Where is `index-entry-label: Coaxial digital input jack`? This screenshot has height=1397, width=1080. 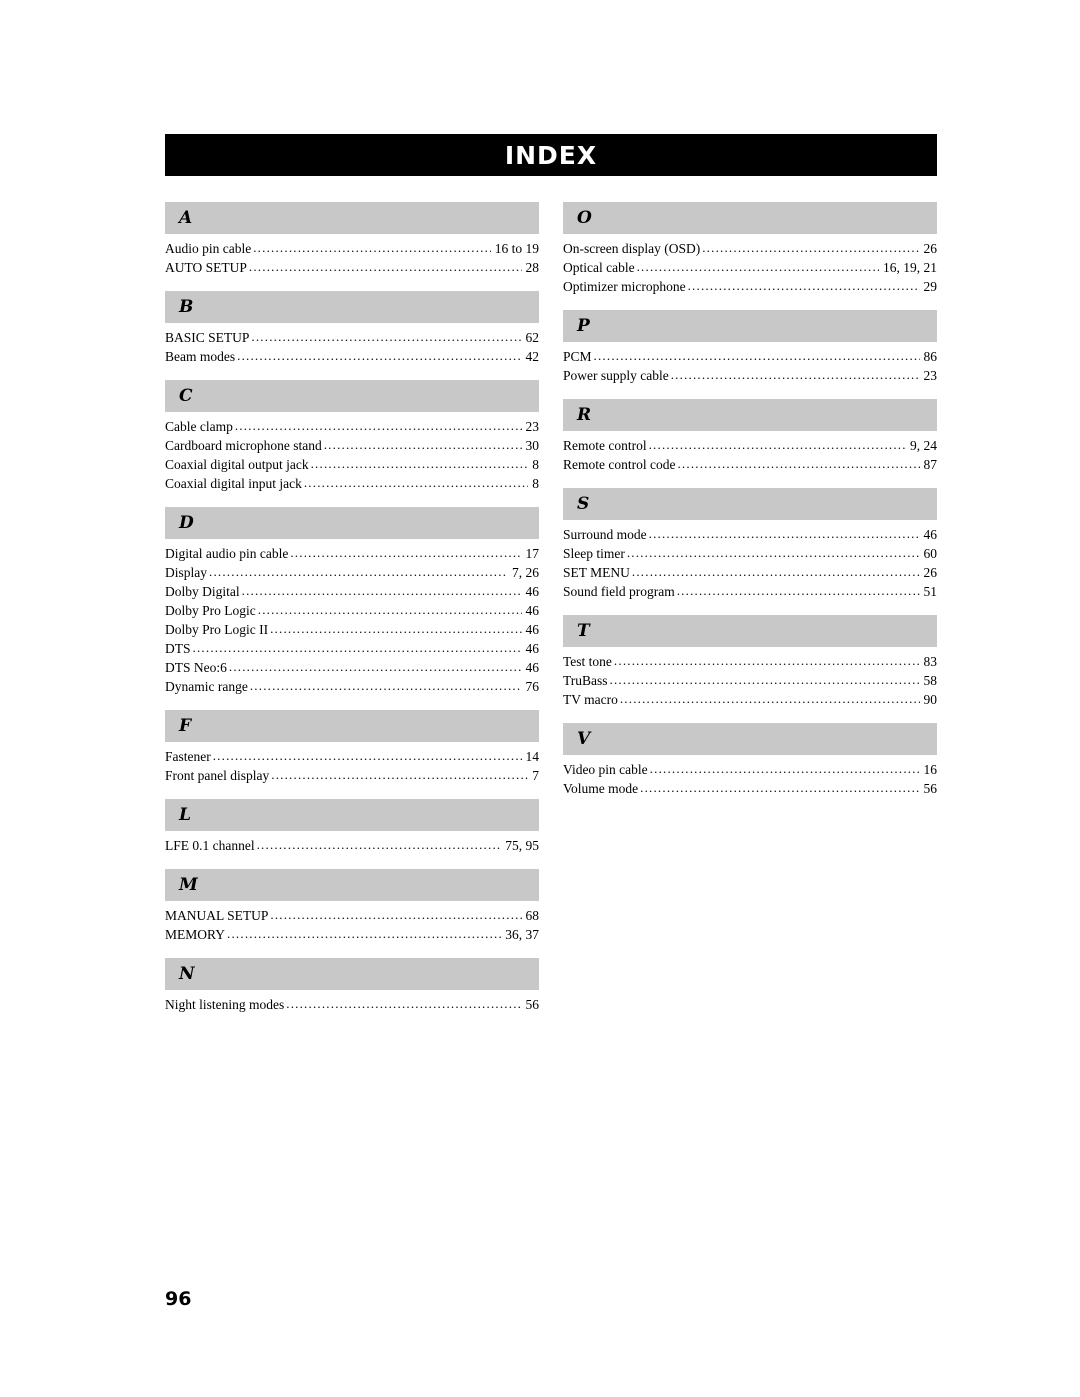
index-entry-label: Coaxial digital input jack is located at coordinates (233, 483).